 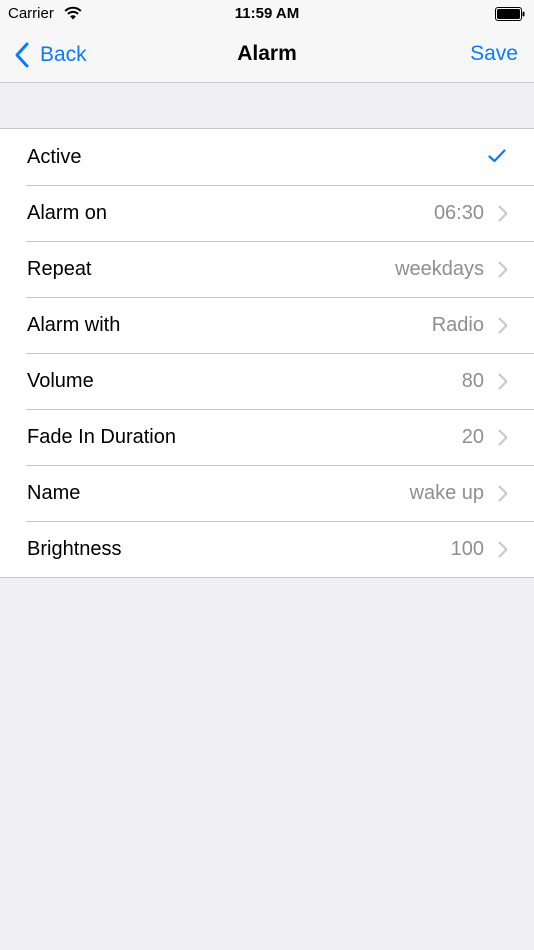 I want to click on volume-row: Volume 80, so click(x=267, y=381).